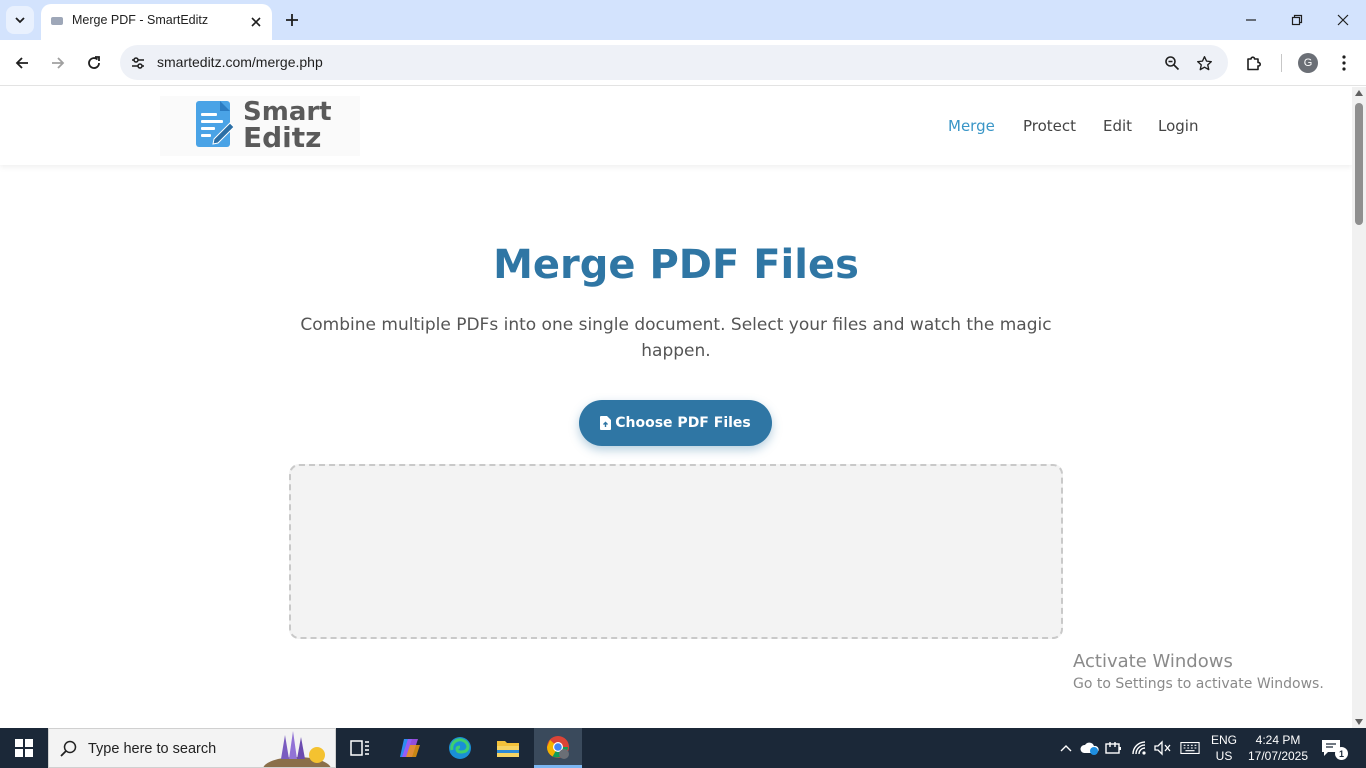 Image resolution: width=1366 pixels, height=768 pixels. What do you see at coordinates (1153, 661) in the screenshot?
I see `watermark-title: Activate Windows` at bounding box center [1153, 661].